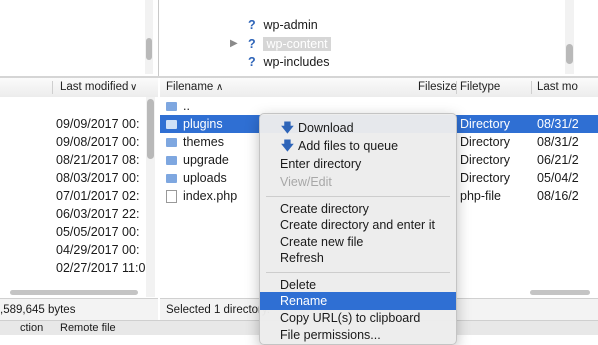 The height and width of the screenshot is (345, 598). I want to click on local-row-date: 08/03/2017 00:, so click(98, 178).